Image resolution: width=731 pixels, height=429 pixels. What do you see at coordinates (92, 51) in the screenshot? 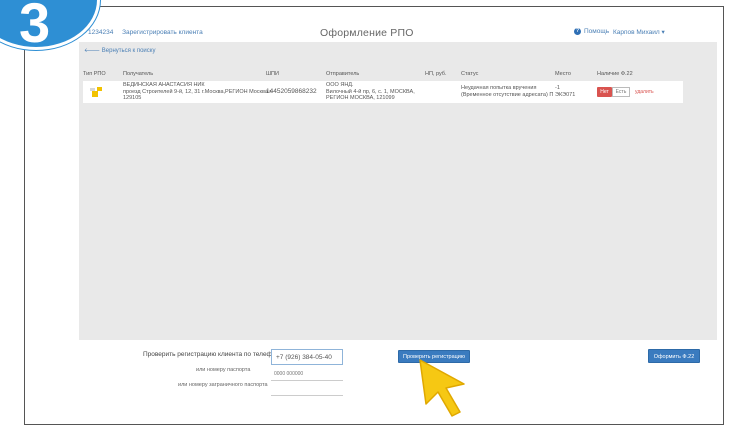
I see `arrow-left-icon: 🡐` at bounding box center [92, 51].